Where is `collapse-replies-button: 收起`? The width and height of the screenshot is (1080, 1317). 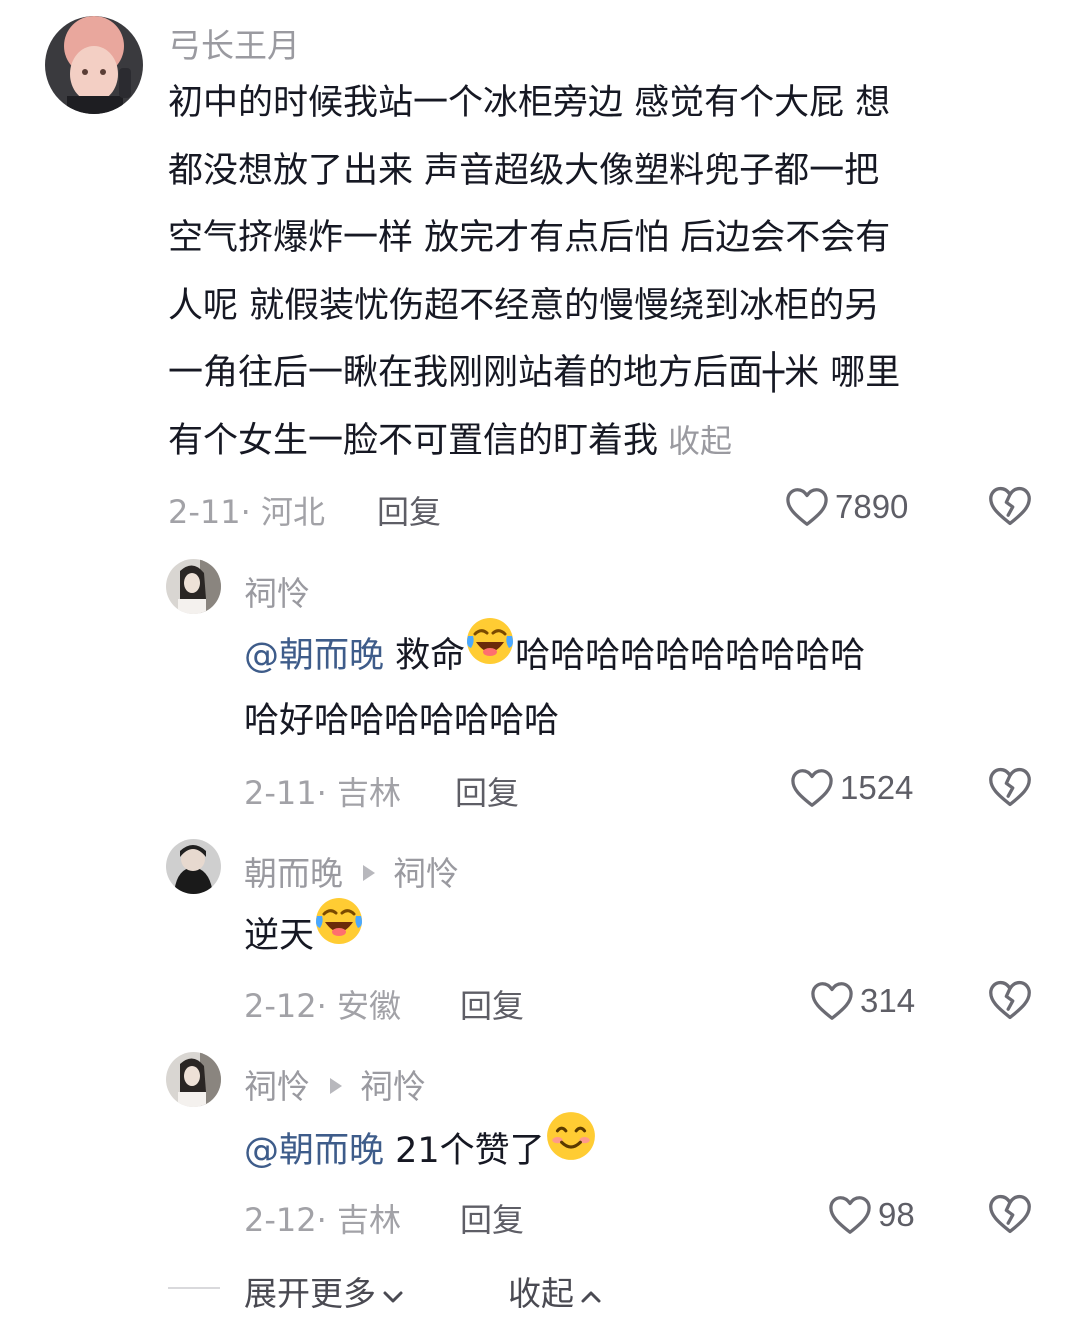 collapse-replies-button: 收起 is located at coordinates (555, 1291).